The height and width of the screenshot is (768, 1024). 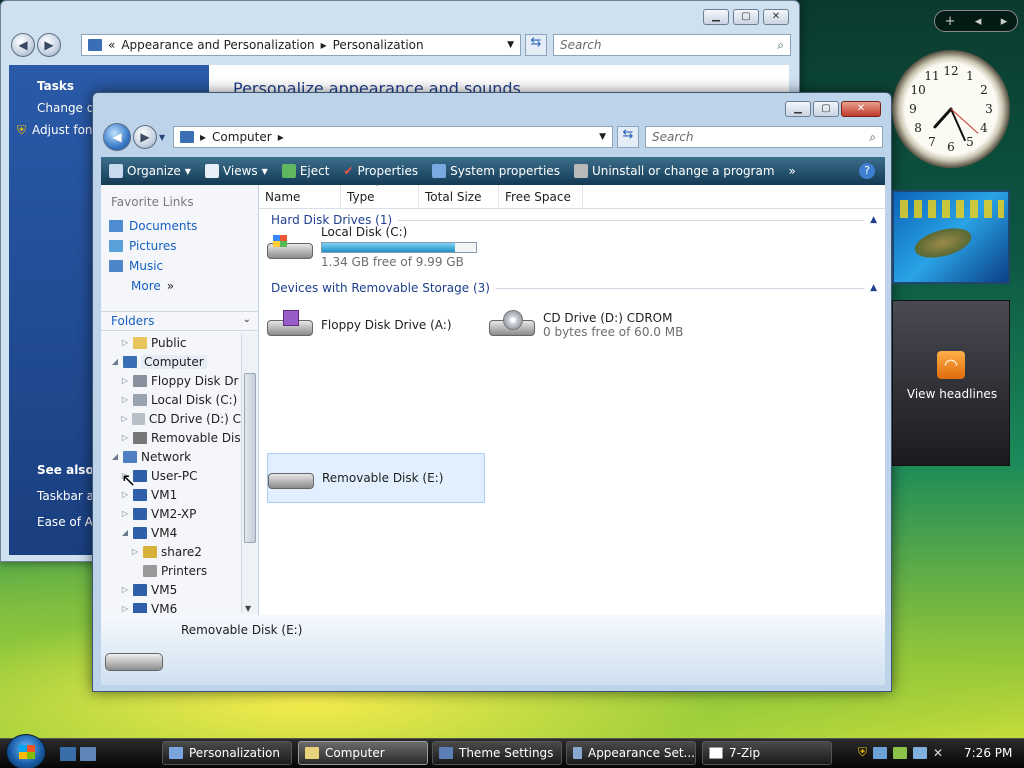 I want to click on tree-item: ◢ Network, so click(x=171, y=456).